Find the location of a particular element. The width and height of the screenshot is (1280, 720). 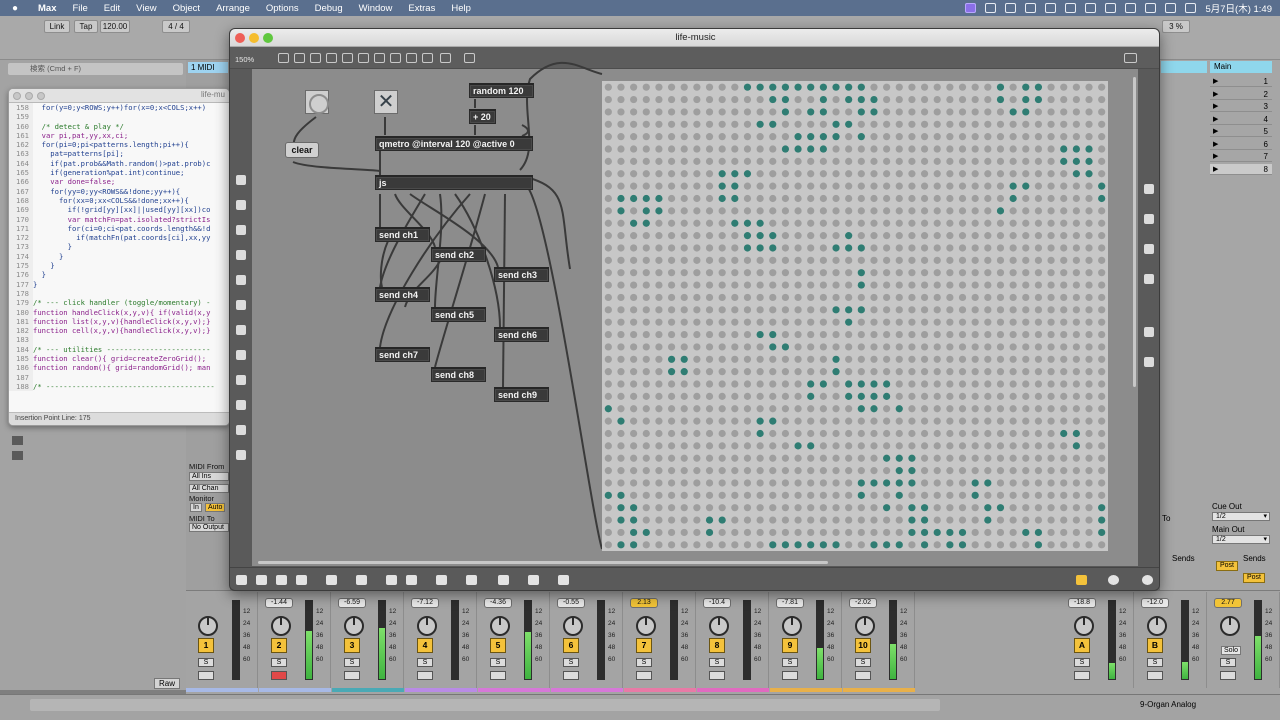

volume-field: -1.44 is located at coordinates (279, 603).